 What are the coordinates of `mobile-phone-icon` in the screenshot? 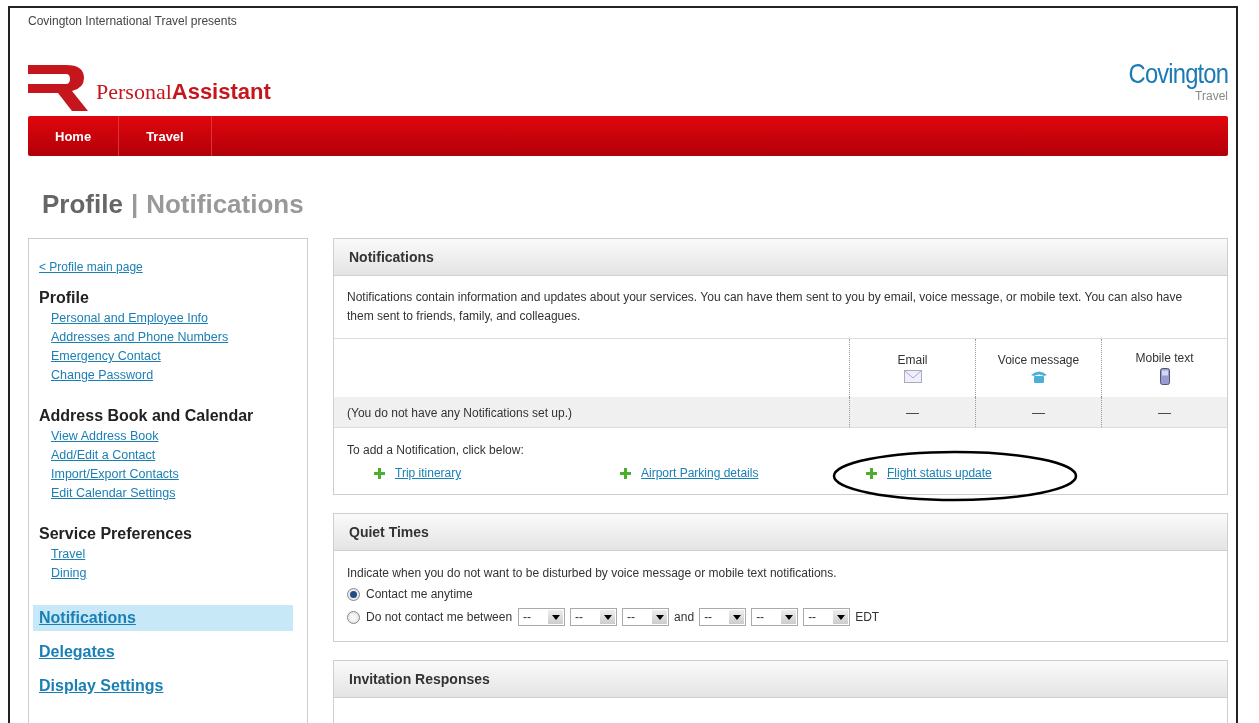 It's located at (1164, 376).